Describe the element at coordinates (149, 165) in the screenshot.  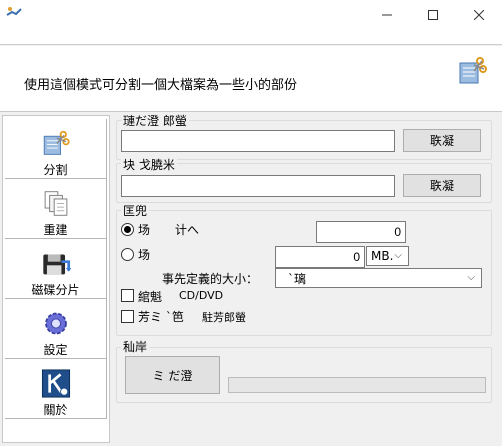
I see `destination-group-title: 块 戈膮米` at that location.